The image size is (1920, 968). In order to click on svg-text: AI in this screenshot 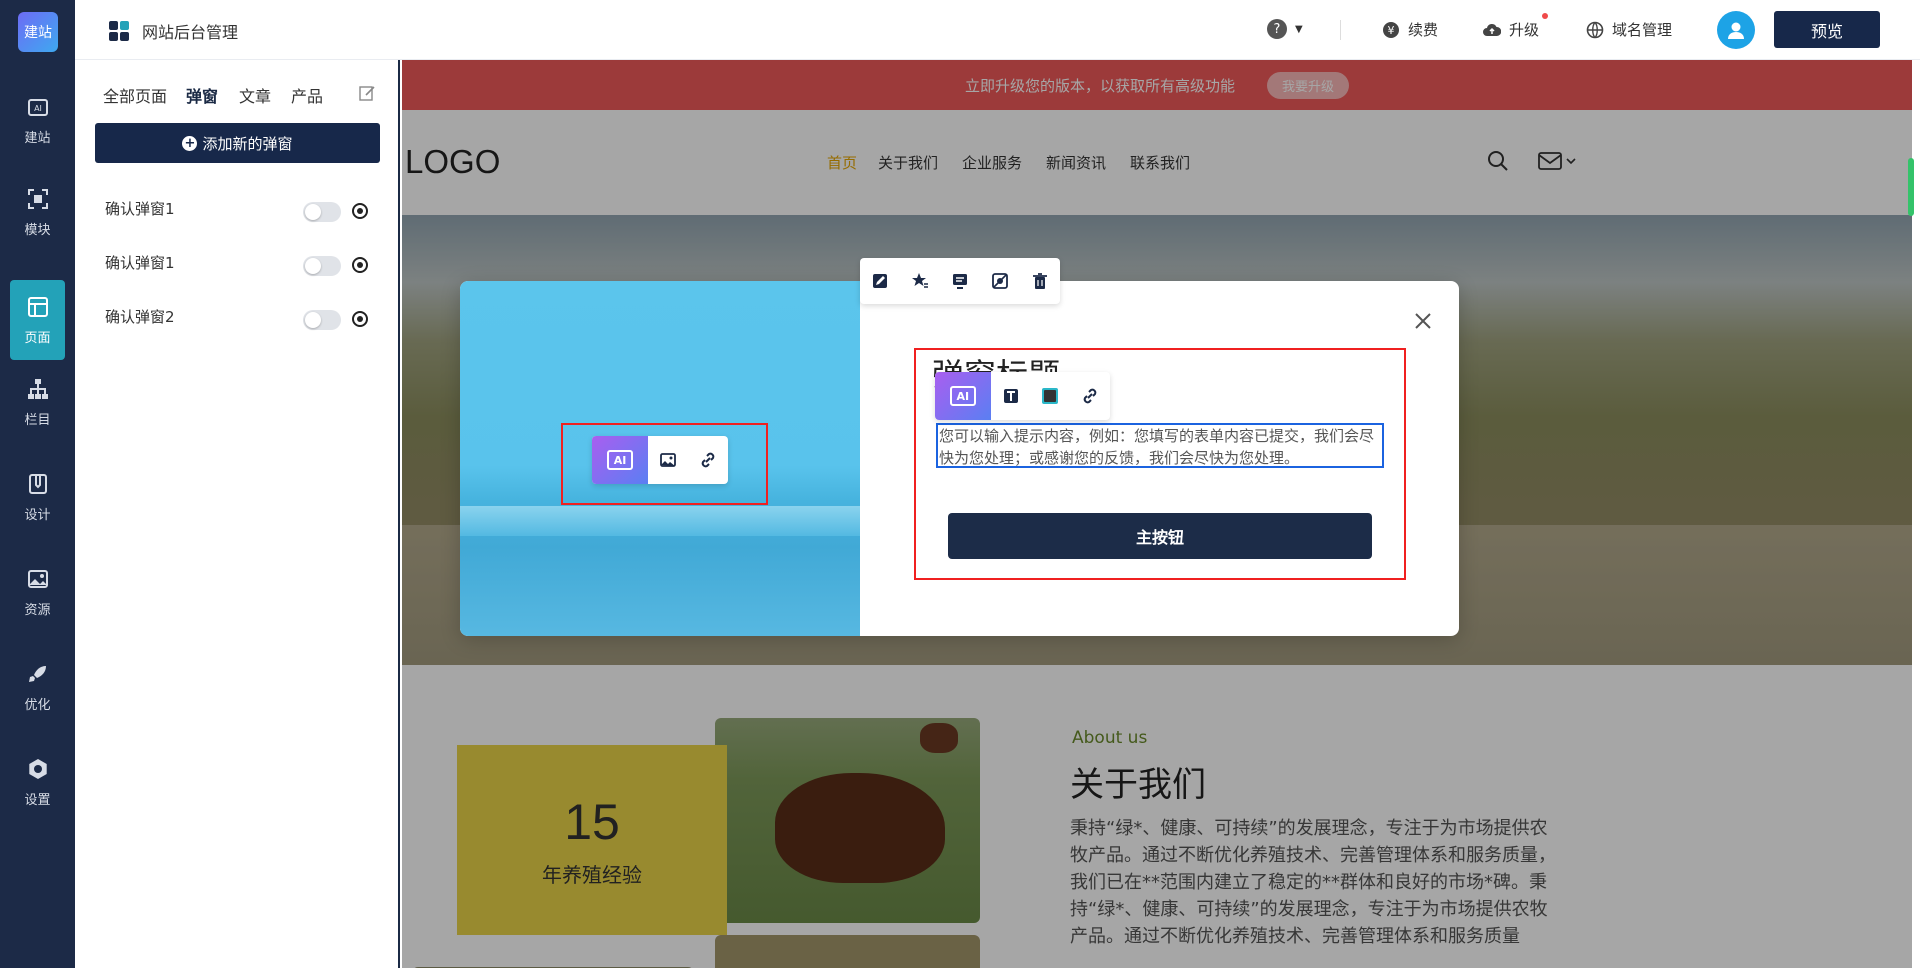, I will do `click(38, 108)`.